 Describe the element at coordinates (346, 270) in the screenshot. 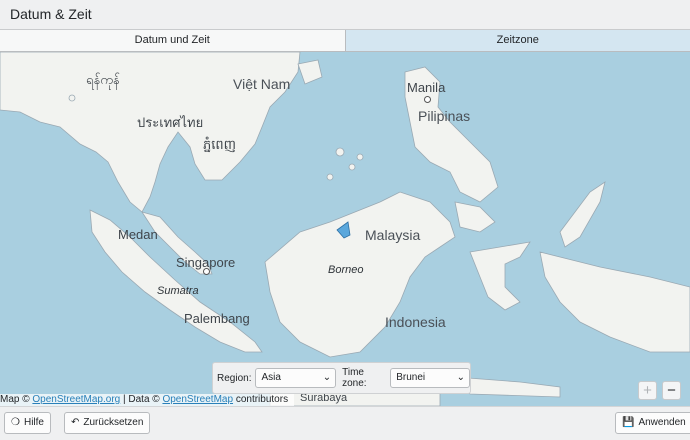

I see `label-borneo: Borneo` at that location.